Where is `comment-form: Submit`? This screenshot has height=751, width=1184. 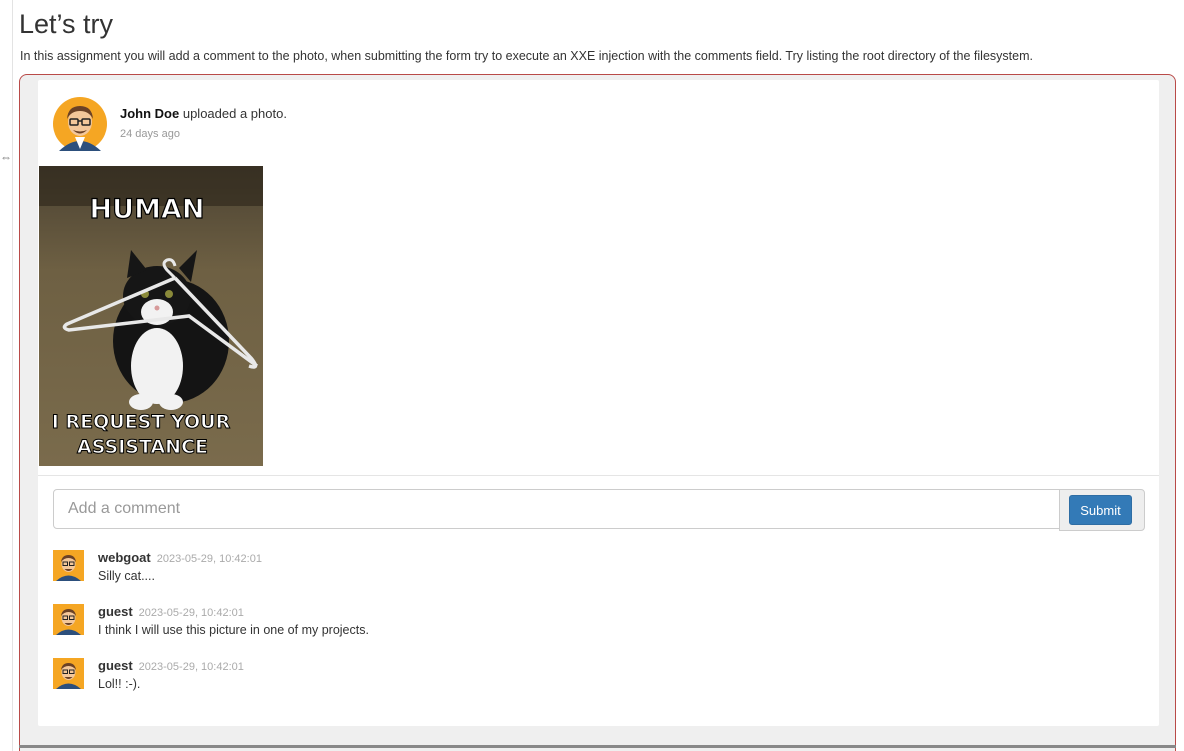
comment-form: Submit is located at coordinates (599, 510).